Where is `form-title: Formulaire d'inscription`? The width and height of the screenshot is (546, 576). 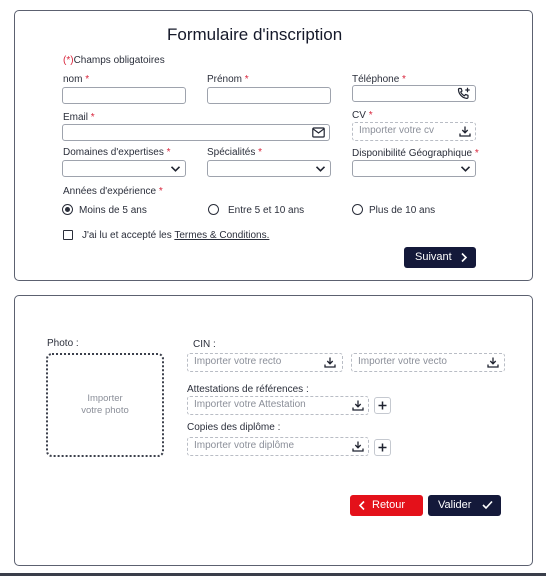 form-title: Formulaire d'inscription is located at coordinates (255, 34).